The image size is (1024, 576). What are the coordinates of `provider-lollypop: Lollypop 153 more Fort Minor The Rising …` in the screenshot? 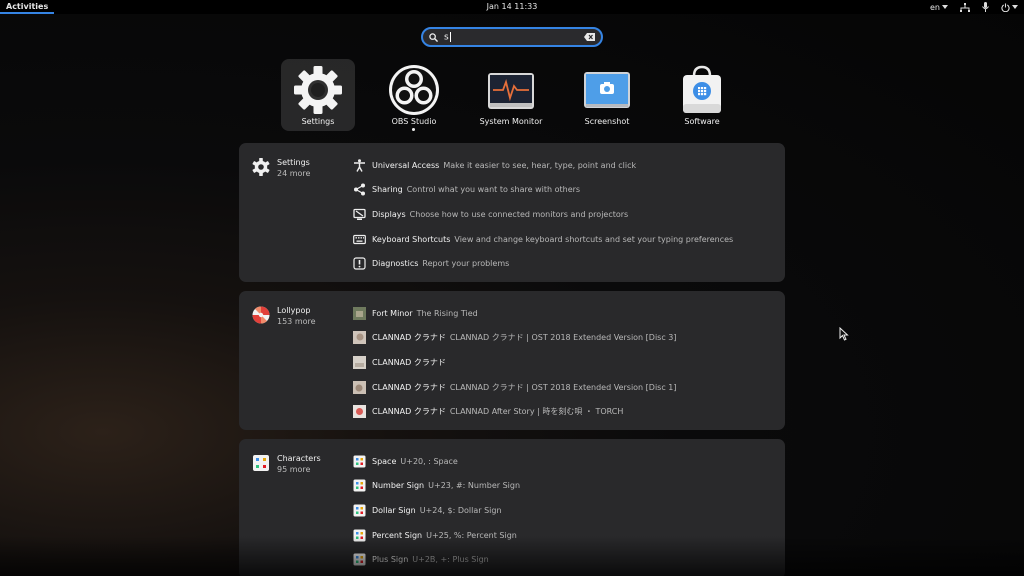 It's located at (512, 360).